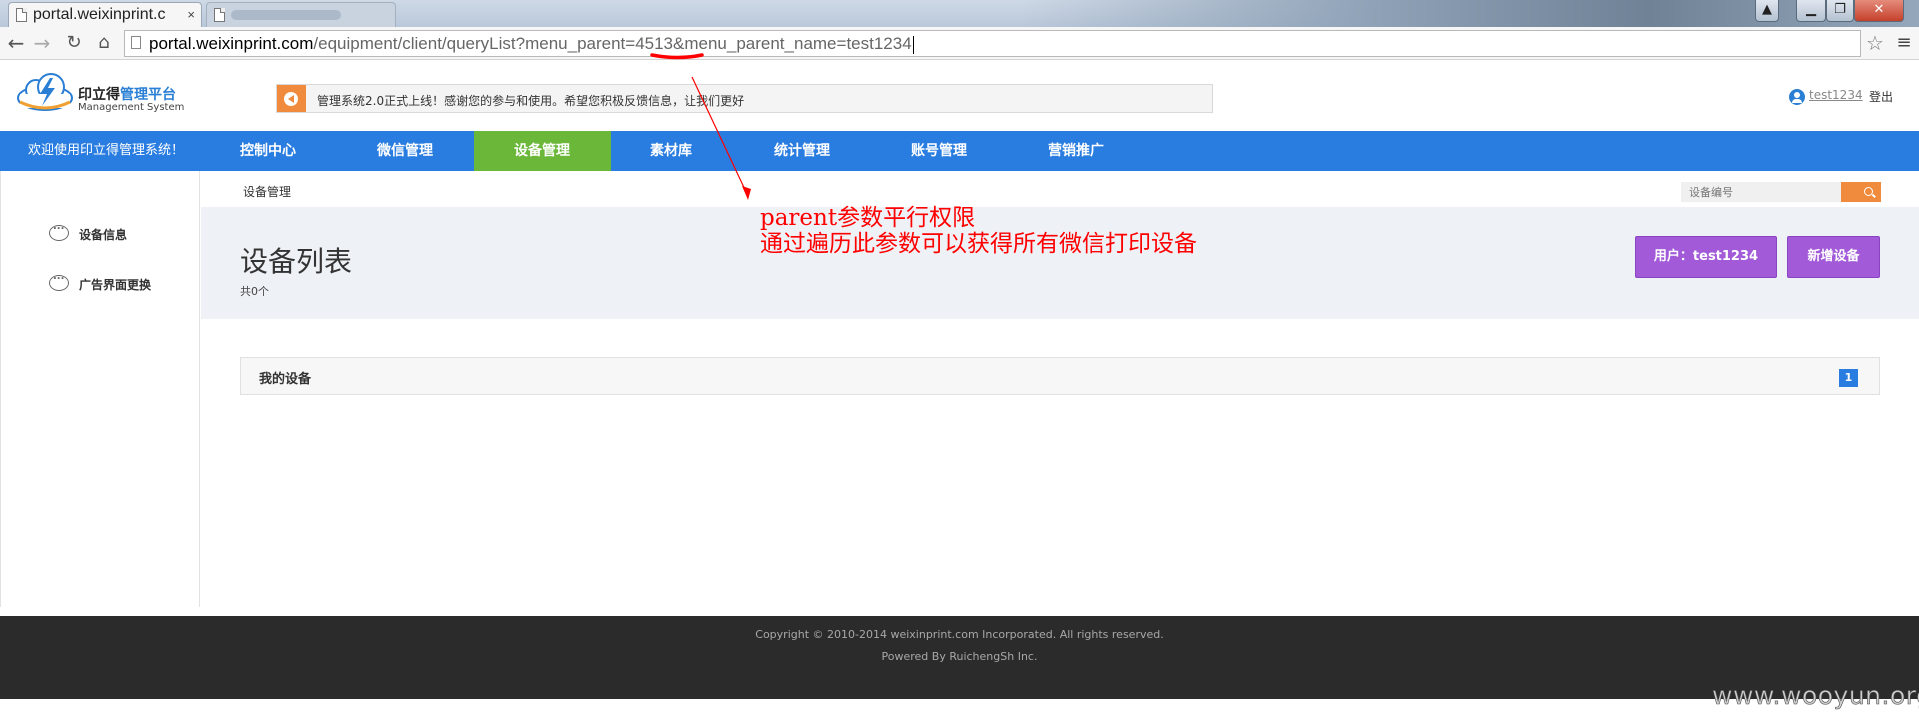  Describe the element at coordinates (267, 192) in the screenshot. I see `breadcrumb: 设备管理` at that location.